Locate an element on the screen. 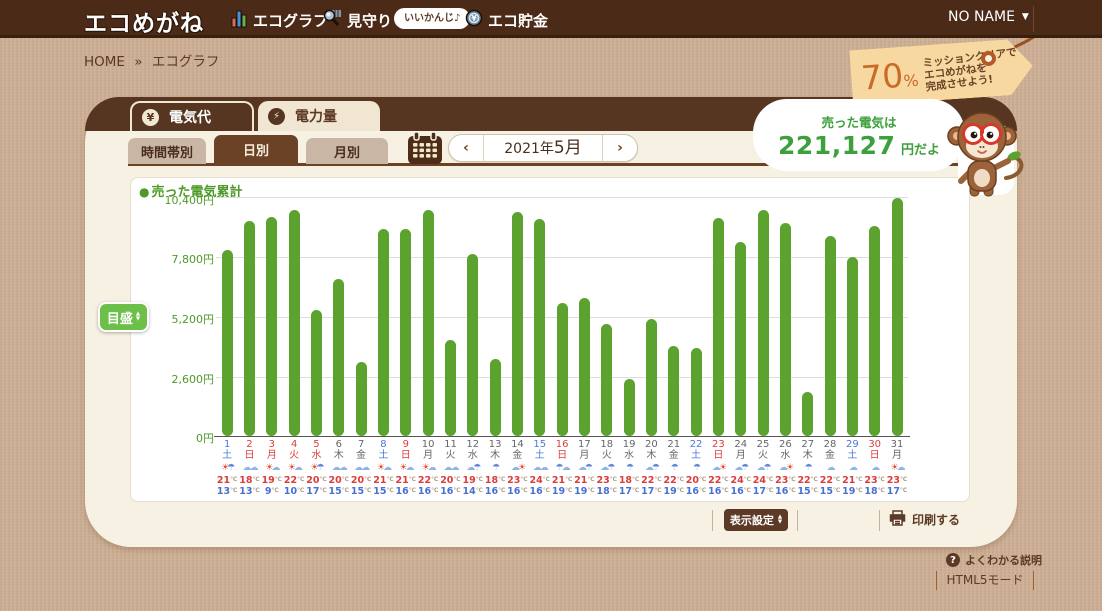 The image size is (1102, 611). user-menu: NO NAME ▼ is located at coordinates (988, 17).